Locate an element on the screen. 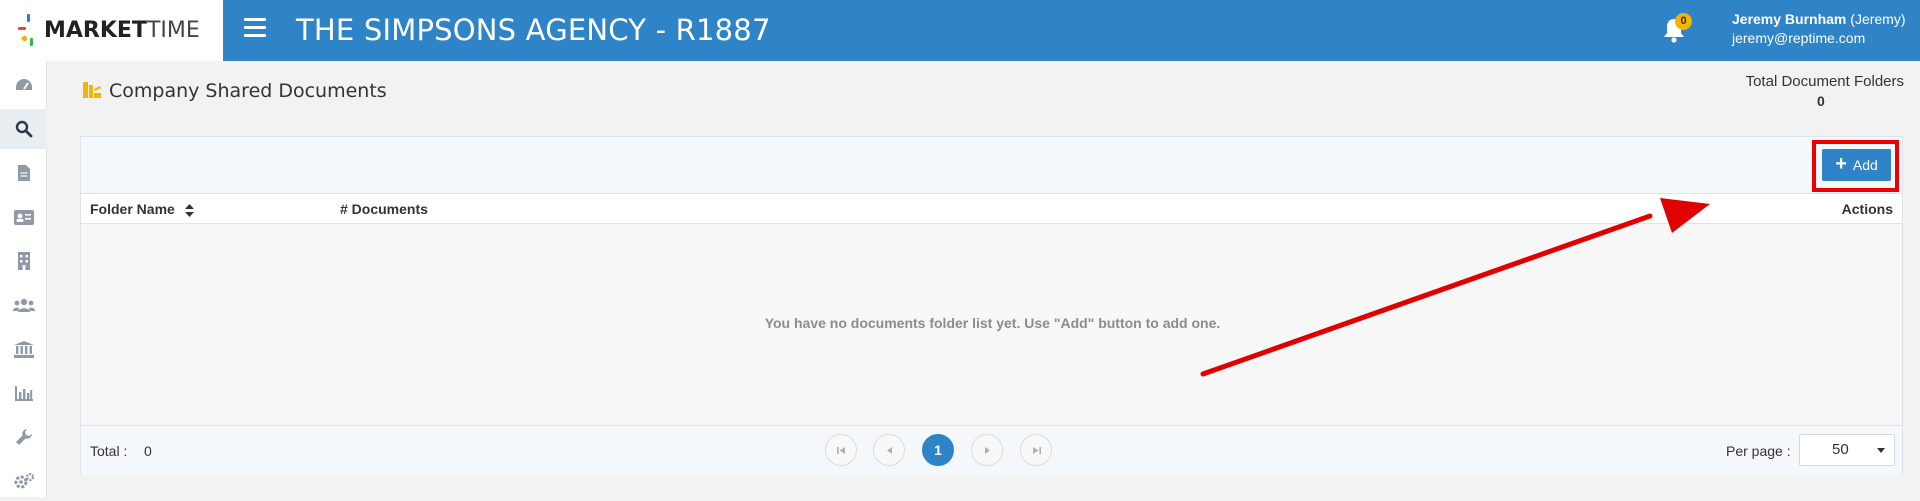  table-footer: Total : 0 1 Per page : 50 is located at coordinates (991, 450).